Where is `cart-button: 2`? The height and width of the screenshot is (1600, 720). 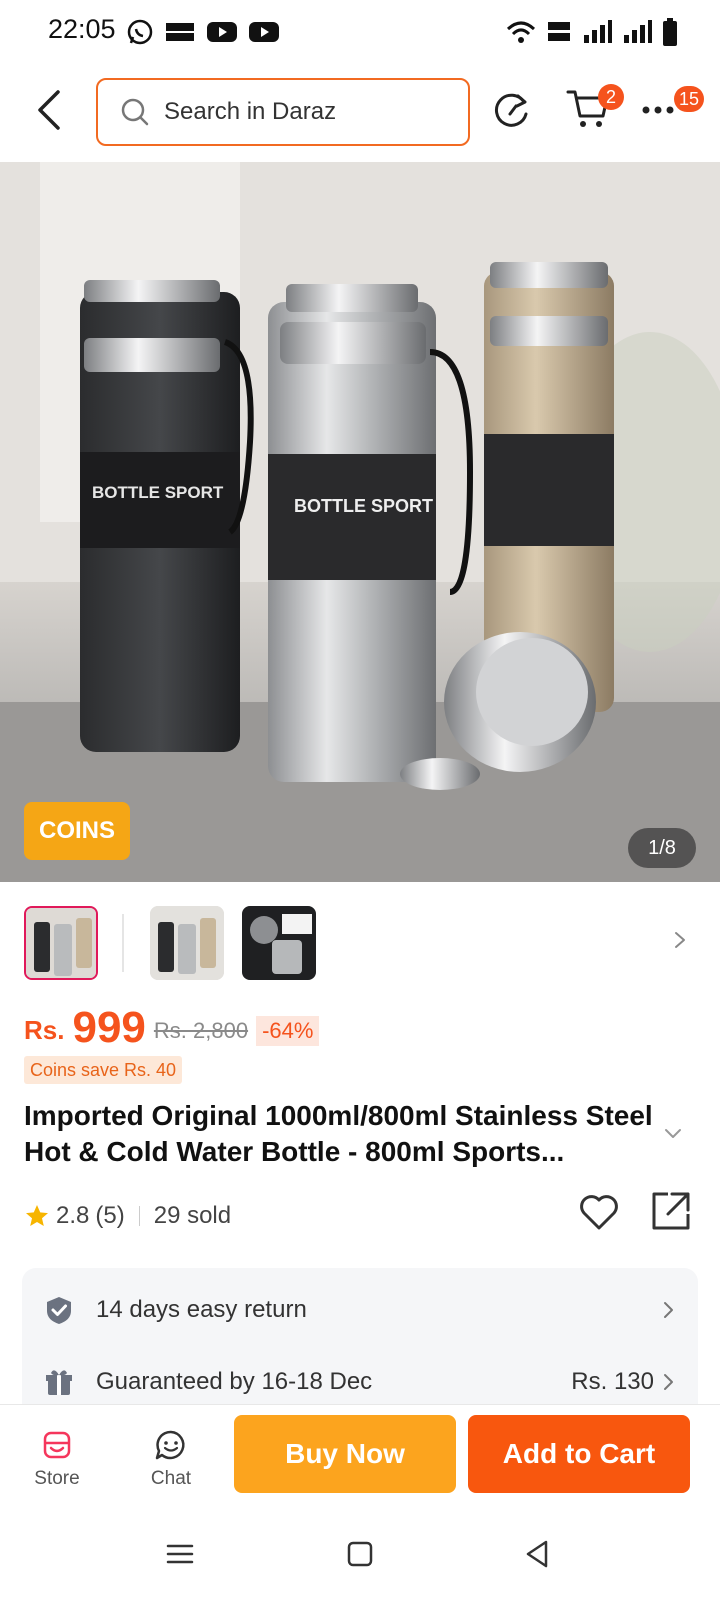 cart-button: 2 is located at coordinates (595, 109).